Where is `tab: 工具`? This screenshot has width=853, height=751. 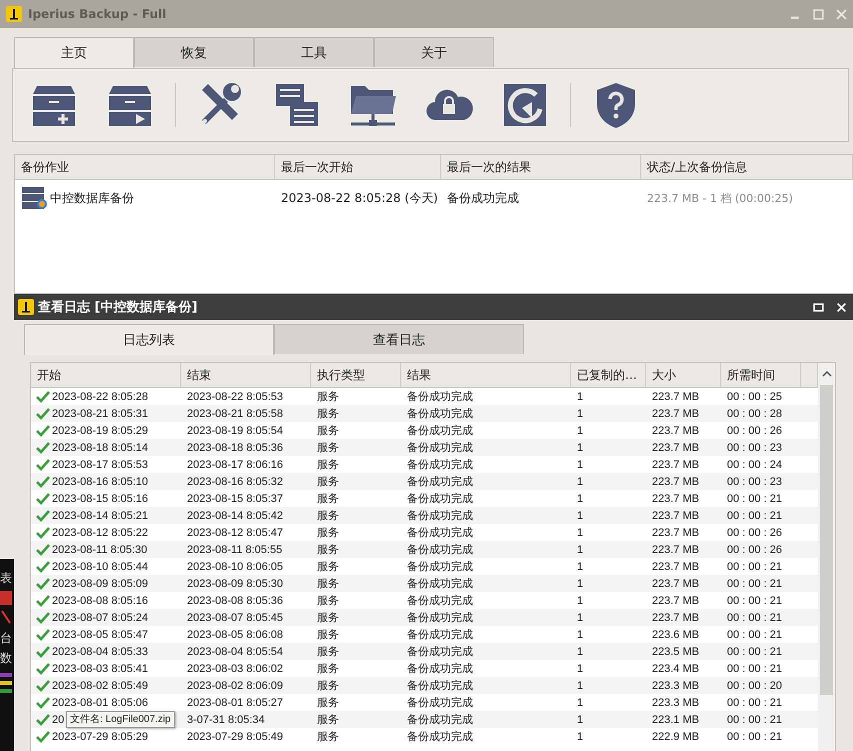 tab: 工具 is located at coordinates (314, 52).